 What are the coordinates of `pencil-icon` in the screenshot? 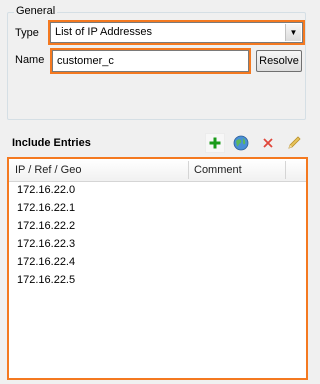 It's located at (294, 142).